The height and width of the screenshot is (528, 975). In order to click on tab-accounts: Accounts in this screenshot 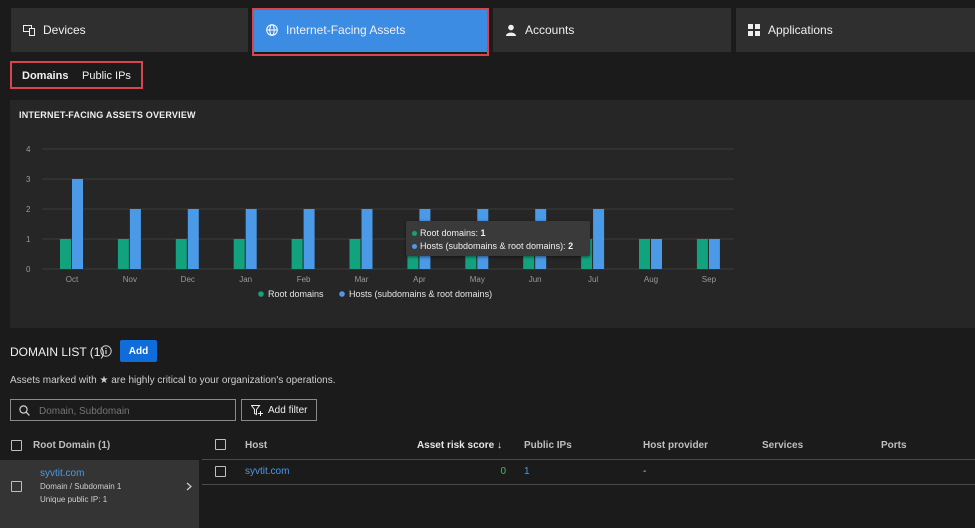, I will do `click(612, 30)`.